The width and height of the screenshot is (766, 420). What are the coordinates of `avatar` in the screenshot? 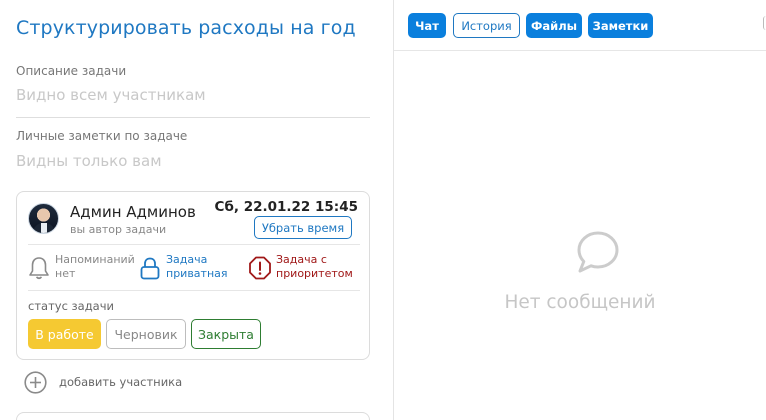 It's located at (43, 218).